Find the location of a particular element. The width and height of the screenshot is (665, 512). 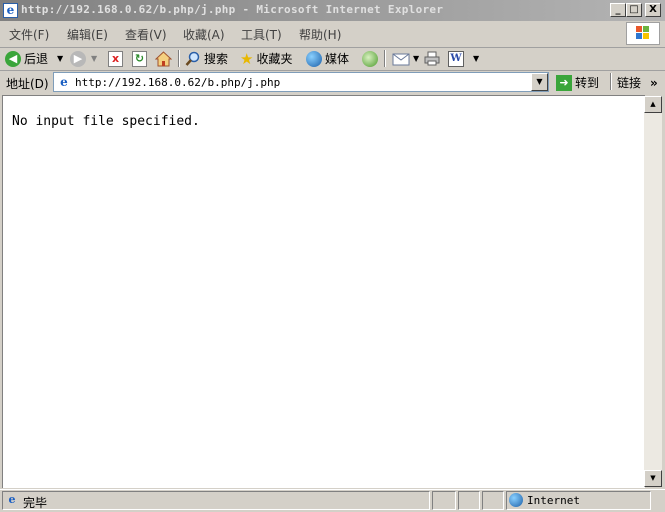

scroll-down-button: ▼ is located at coordinates (653, 478).